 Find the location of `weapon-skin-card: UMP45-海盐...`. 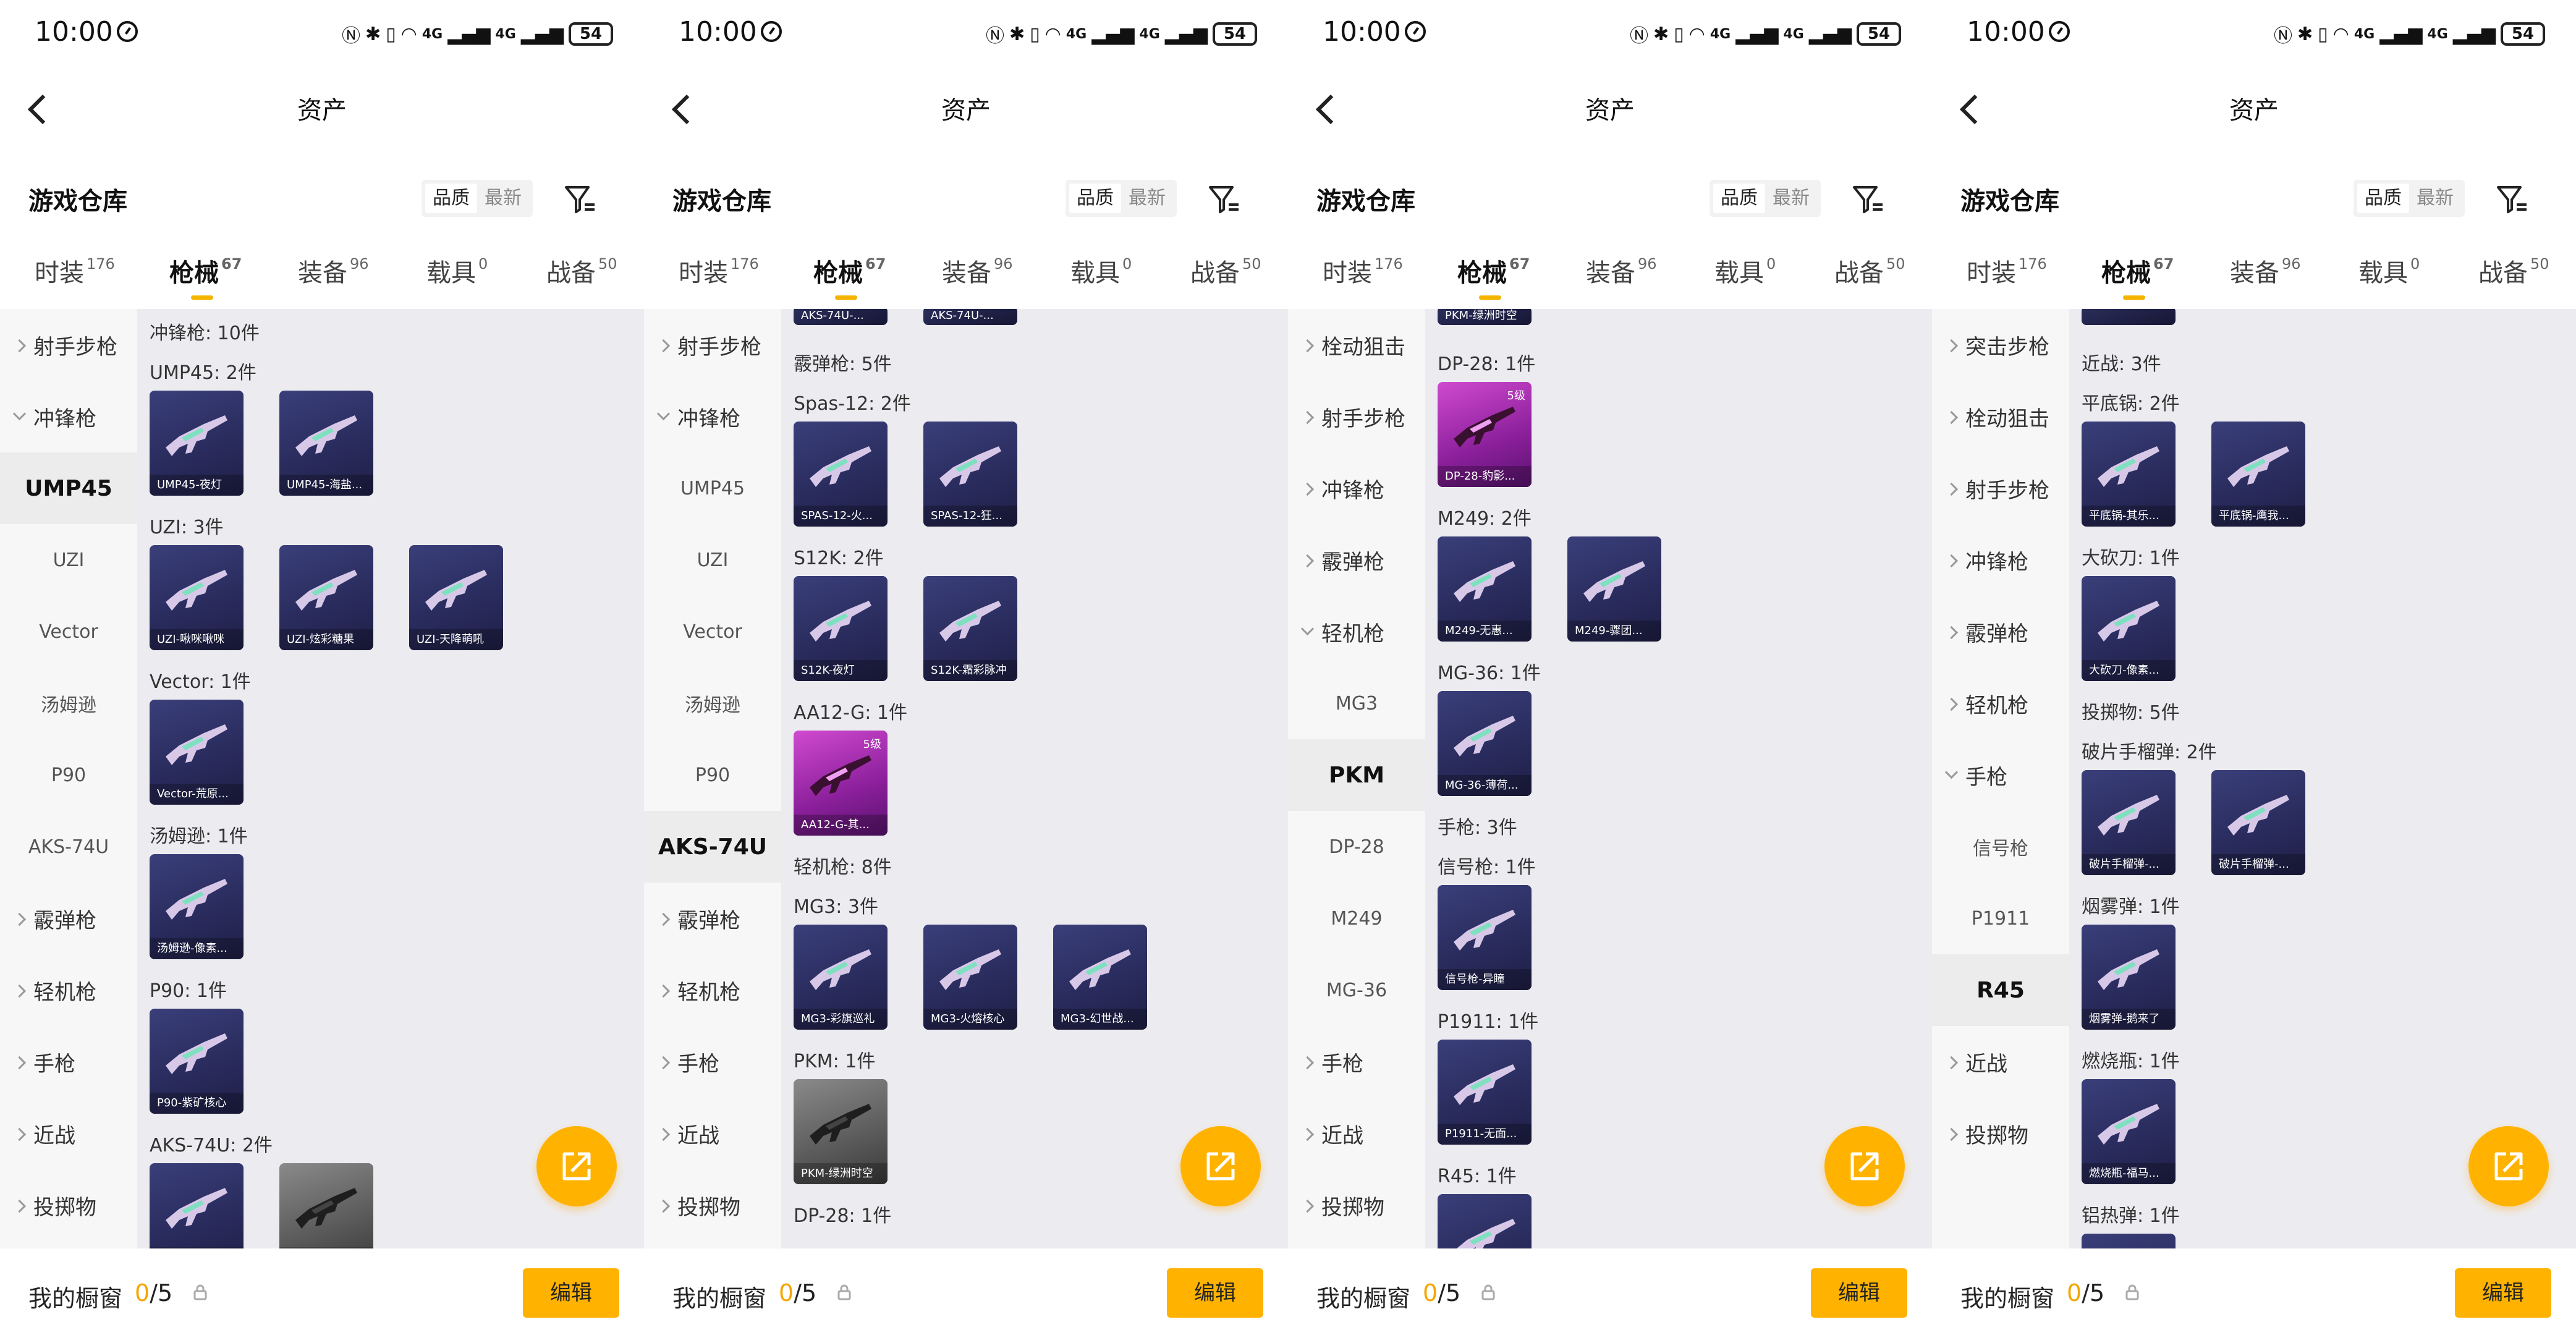

weapon-skin-card: UMP45-海盐... is located at coordinates (326, 444).